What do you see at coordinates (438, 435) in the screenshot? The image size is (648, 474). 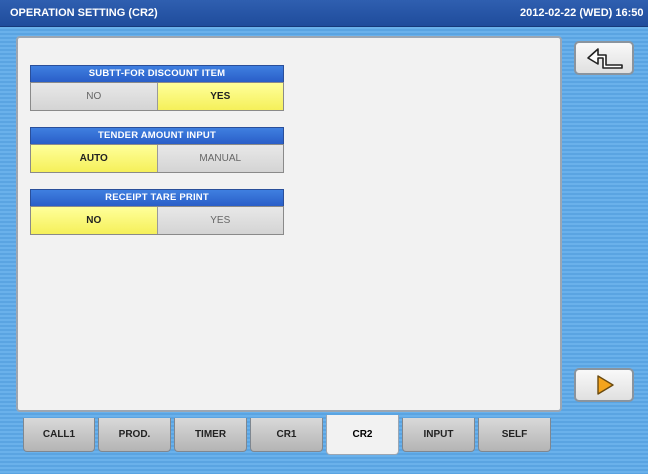 I see `tab-input: INPUT` at bounding box center [438, 435].